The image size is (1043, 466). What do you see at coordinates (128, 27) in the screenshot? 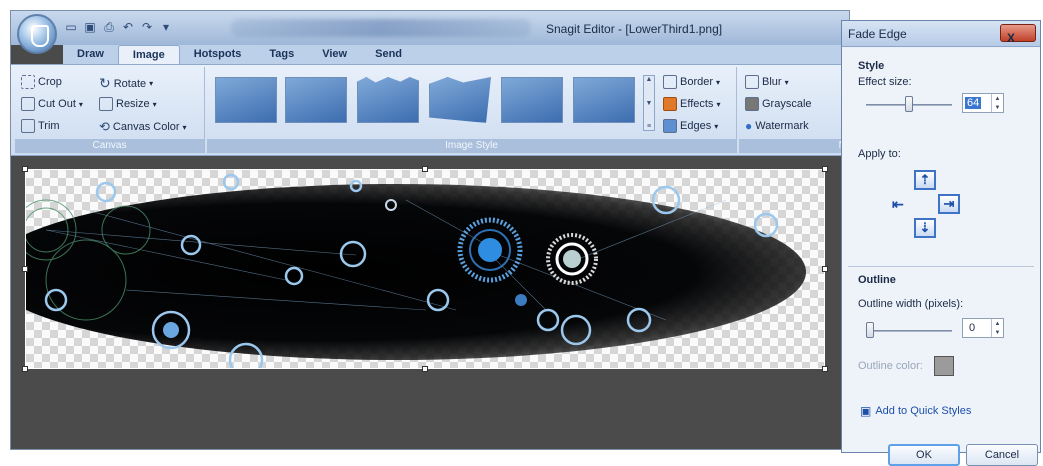
I see `undo-icon: ↶` at bounding box center [128, 27].